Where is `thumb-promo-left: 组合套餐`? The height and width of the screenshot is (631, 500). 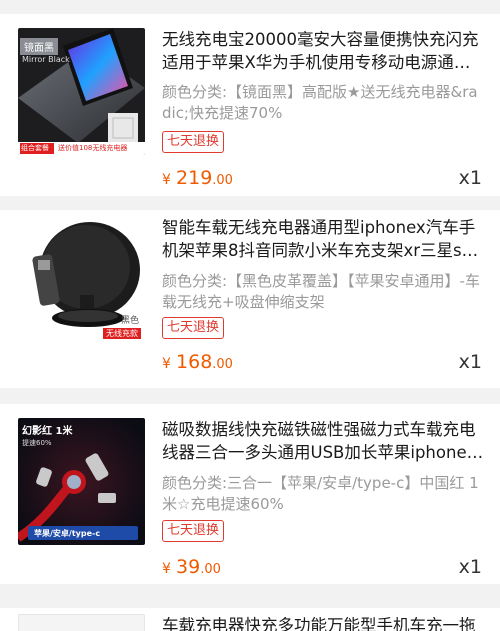
thumb-promo-left: 组合套餐 is located at coordinates (35, 148).